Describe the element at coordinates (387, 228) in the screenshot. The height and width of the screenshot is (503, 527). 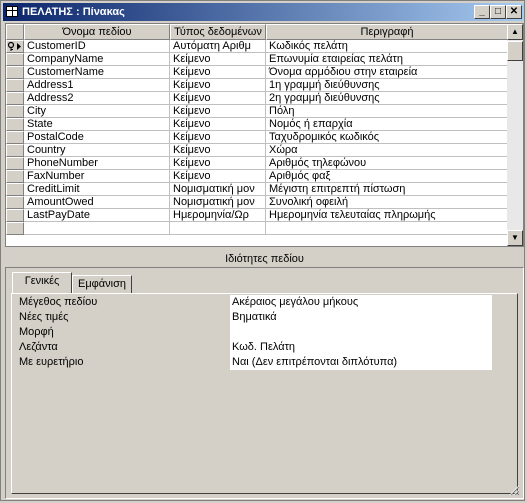
I see `description-cell` at that location.